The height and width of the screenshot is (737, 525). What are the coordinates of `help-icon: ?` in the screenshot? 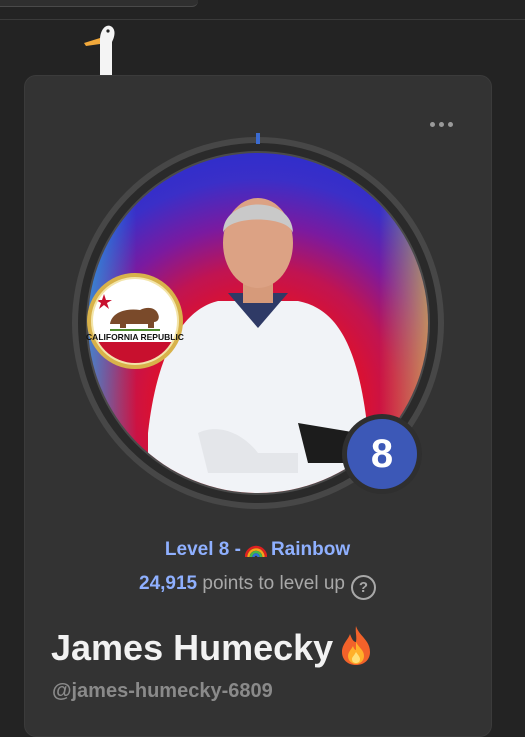 It's located at (363, 587).